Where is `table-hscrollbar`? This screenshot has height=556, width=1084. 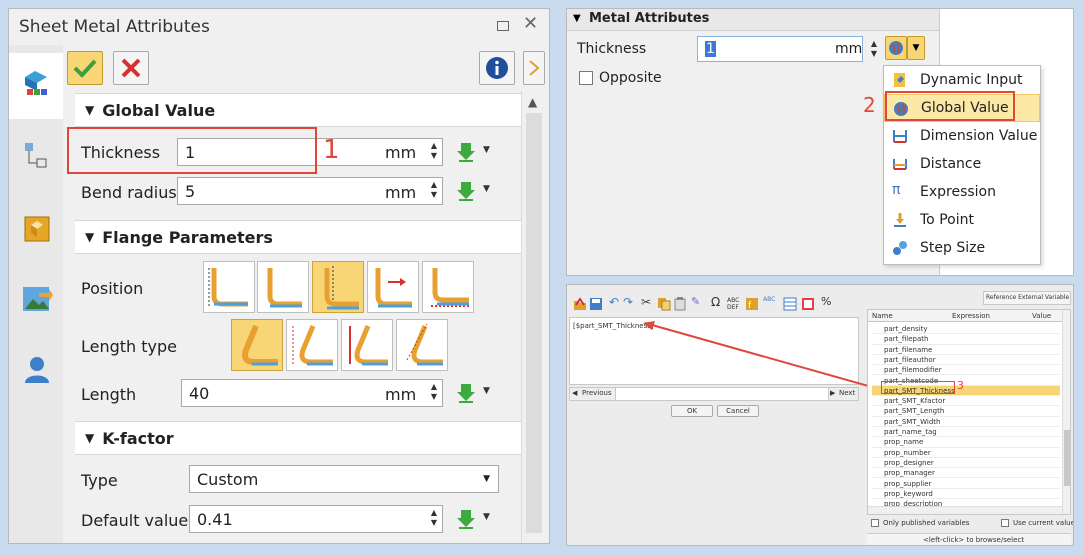 table-hscrollbar is located at coordinates (965, 510).